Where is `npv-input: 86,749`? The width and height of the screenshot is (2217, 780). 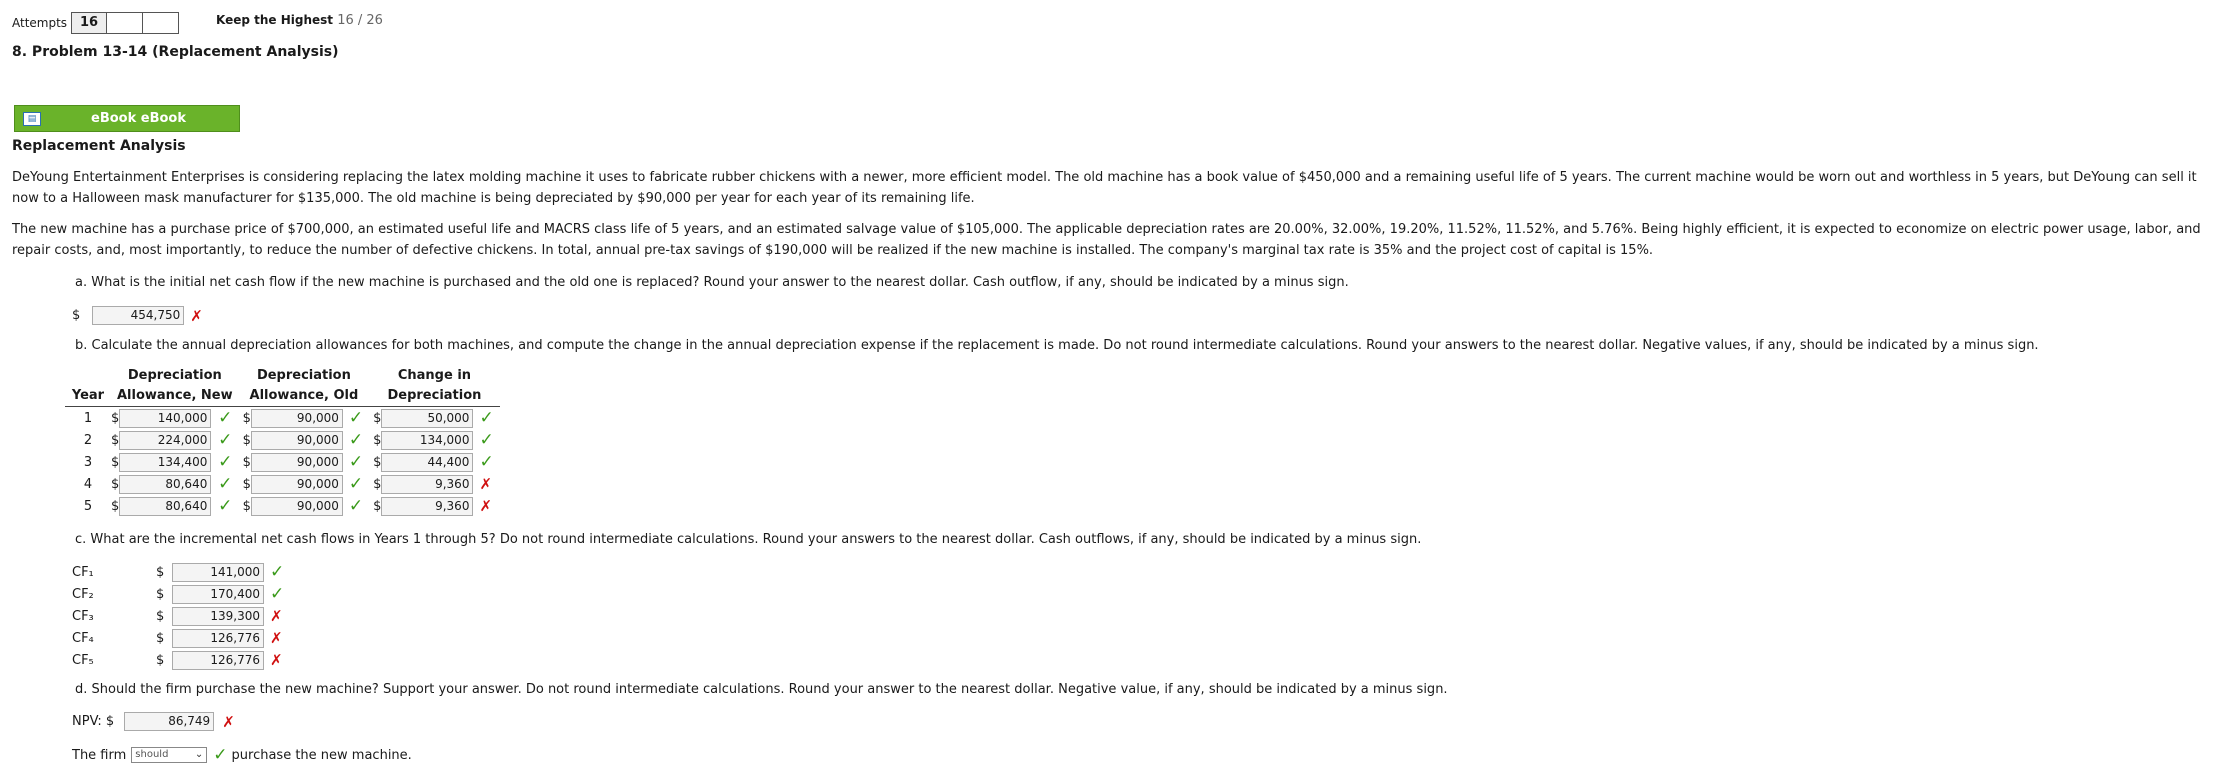
npv-input: 86,749 is located at coordinates (169, 721).